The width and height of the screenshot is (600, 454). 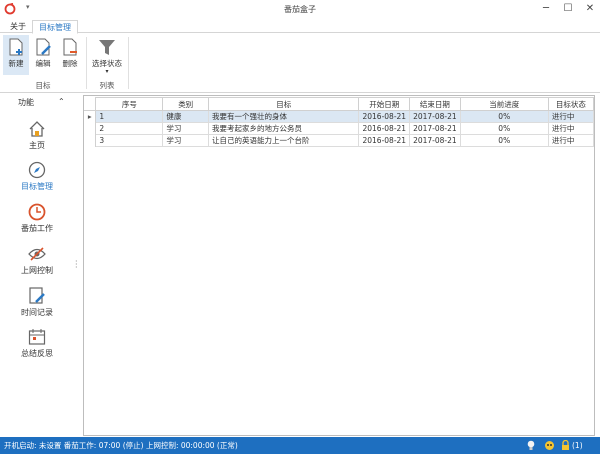 What do you see at coordinates (590, 9) in the screenshot?
I see `close-button: ✕` at bounding box center [590, 9].